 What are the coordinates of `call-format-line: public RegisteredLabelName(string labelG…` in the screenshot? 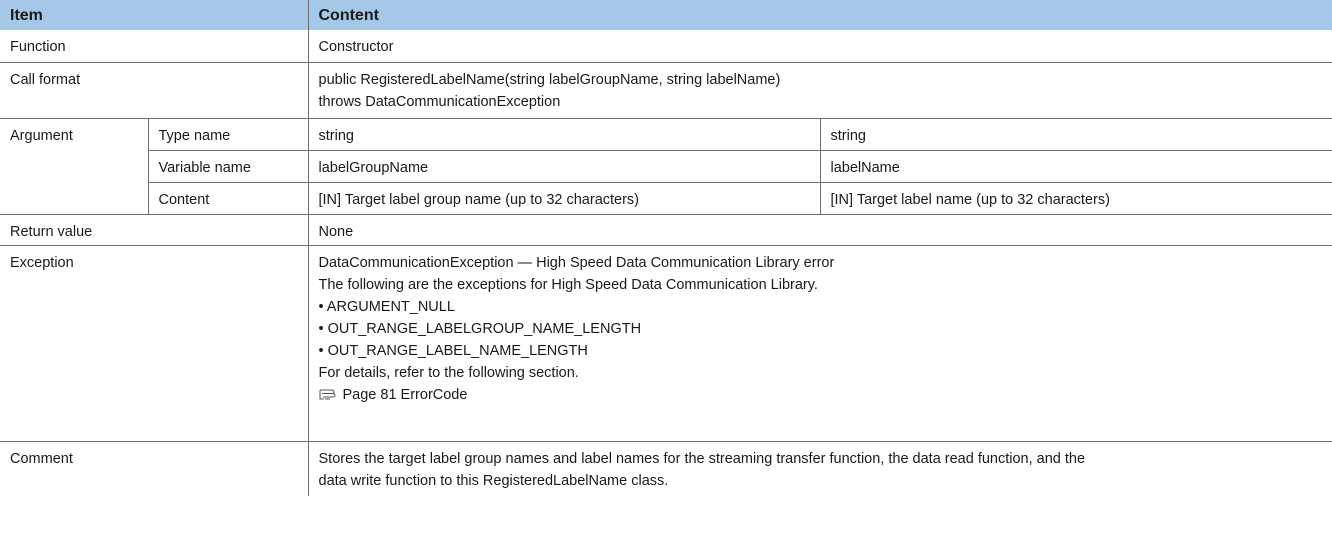 It's located at (549, 79).